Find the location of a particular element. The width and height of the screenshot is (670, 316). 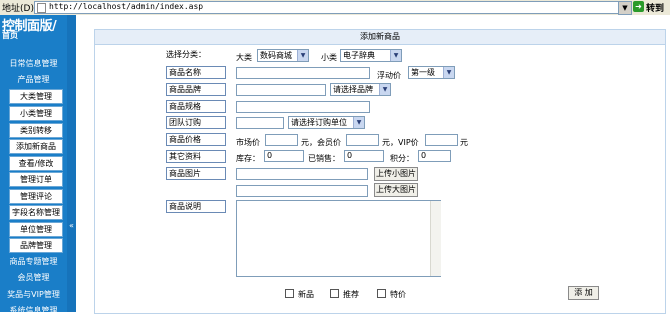

member-price-label: 元，会员价 is located at coordinates (321, 142).